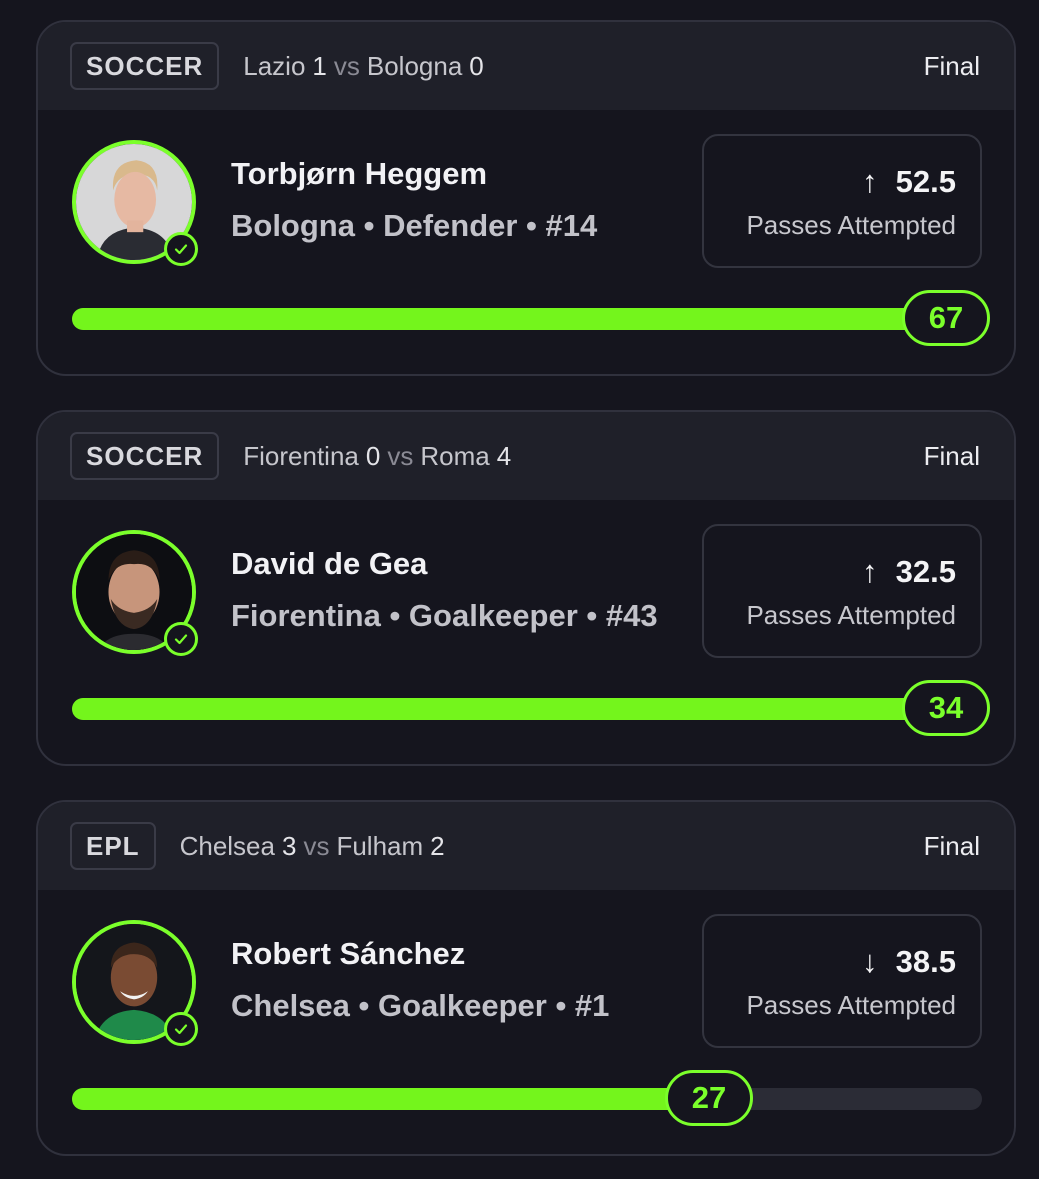 The image size is (1039, 1179). I want to click on team-2-score: 0, so click(476, 65).